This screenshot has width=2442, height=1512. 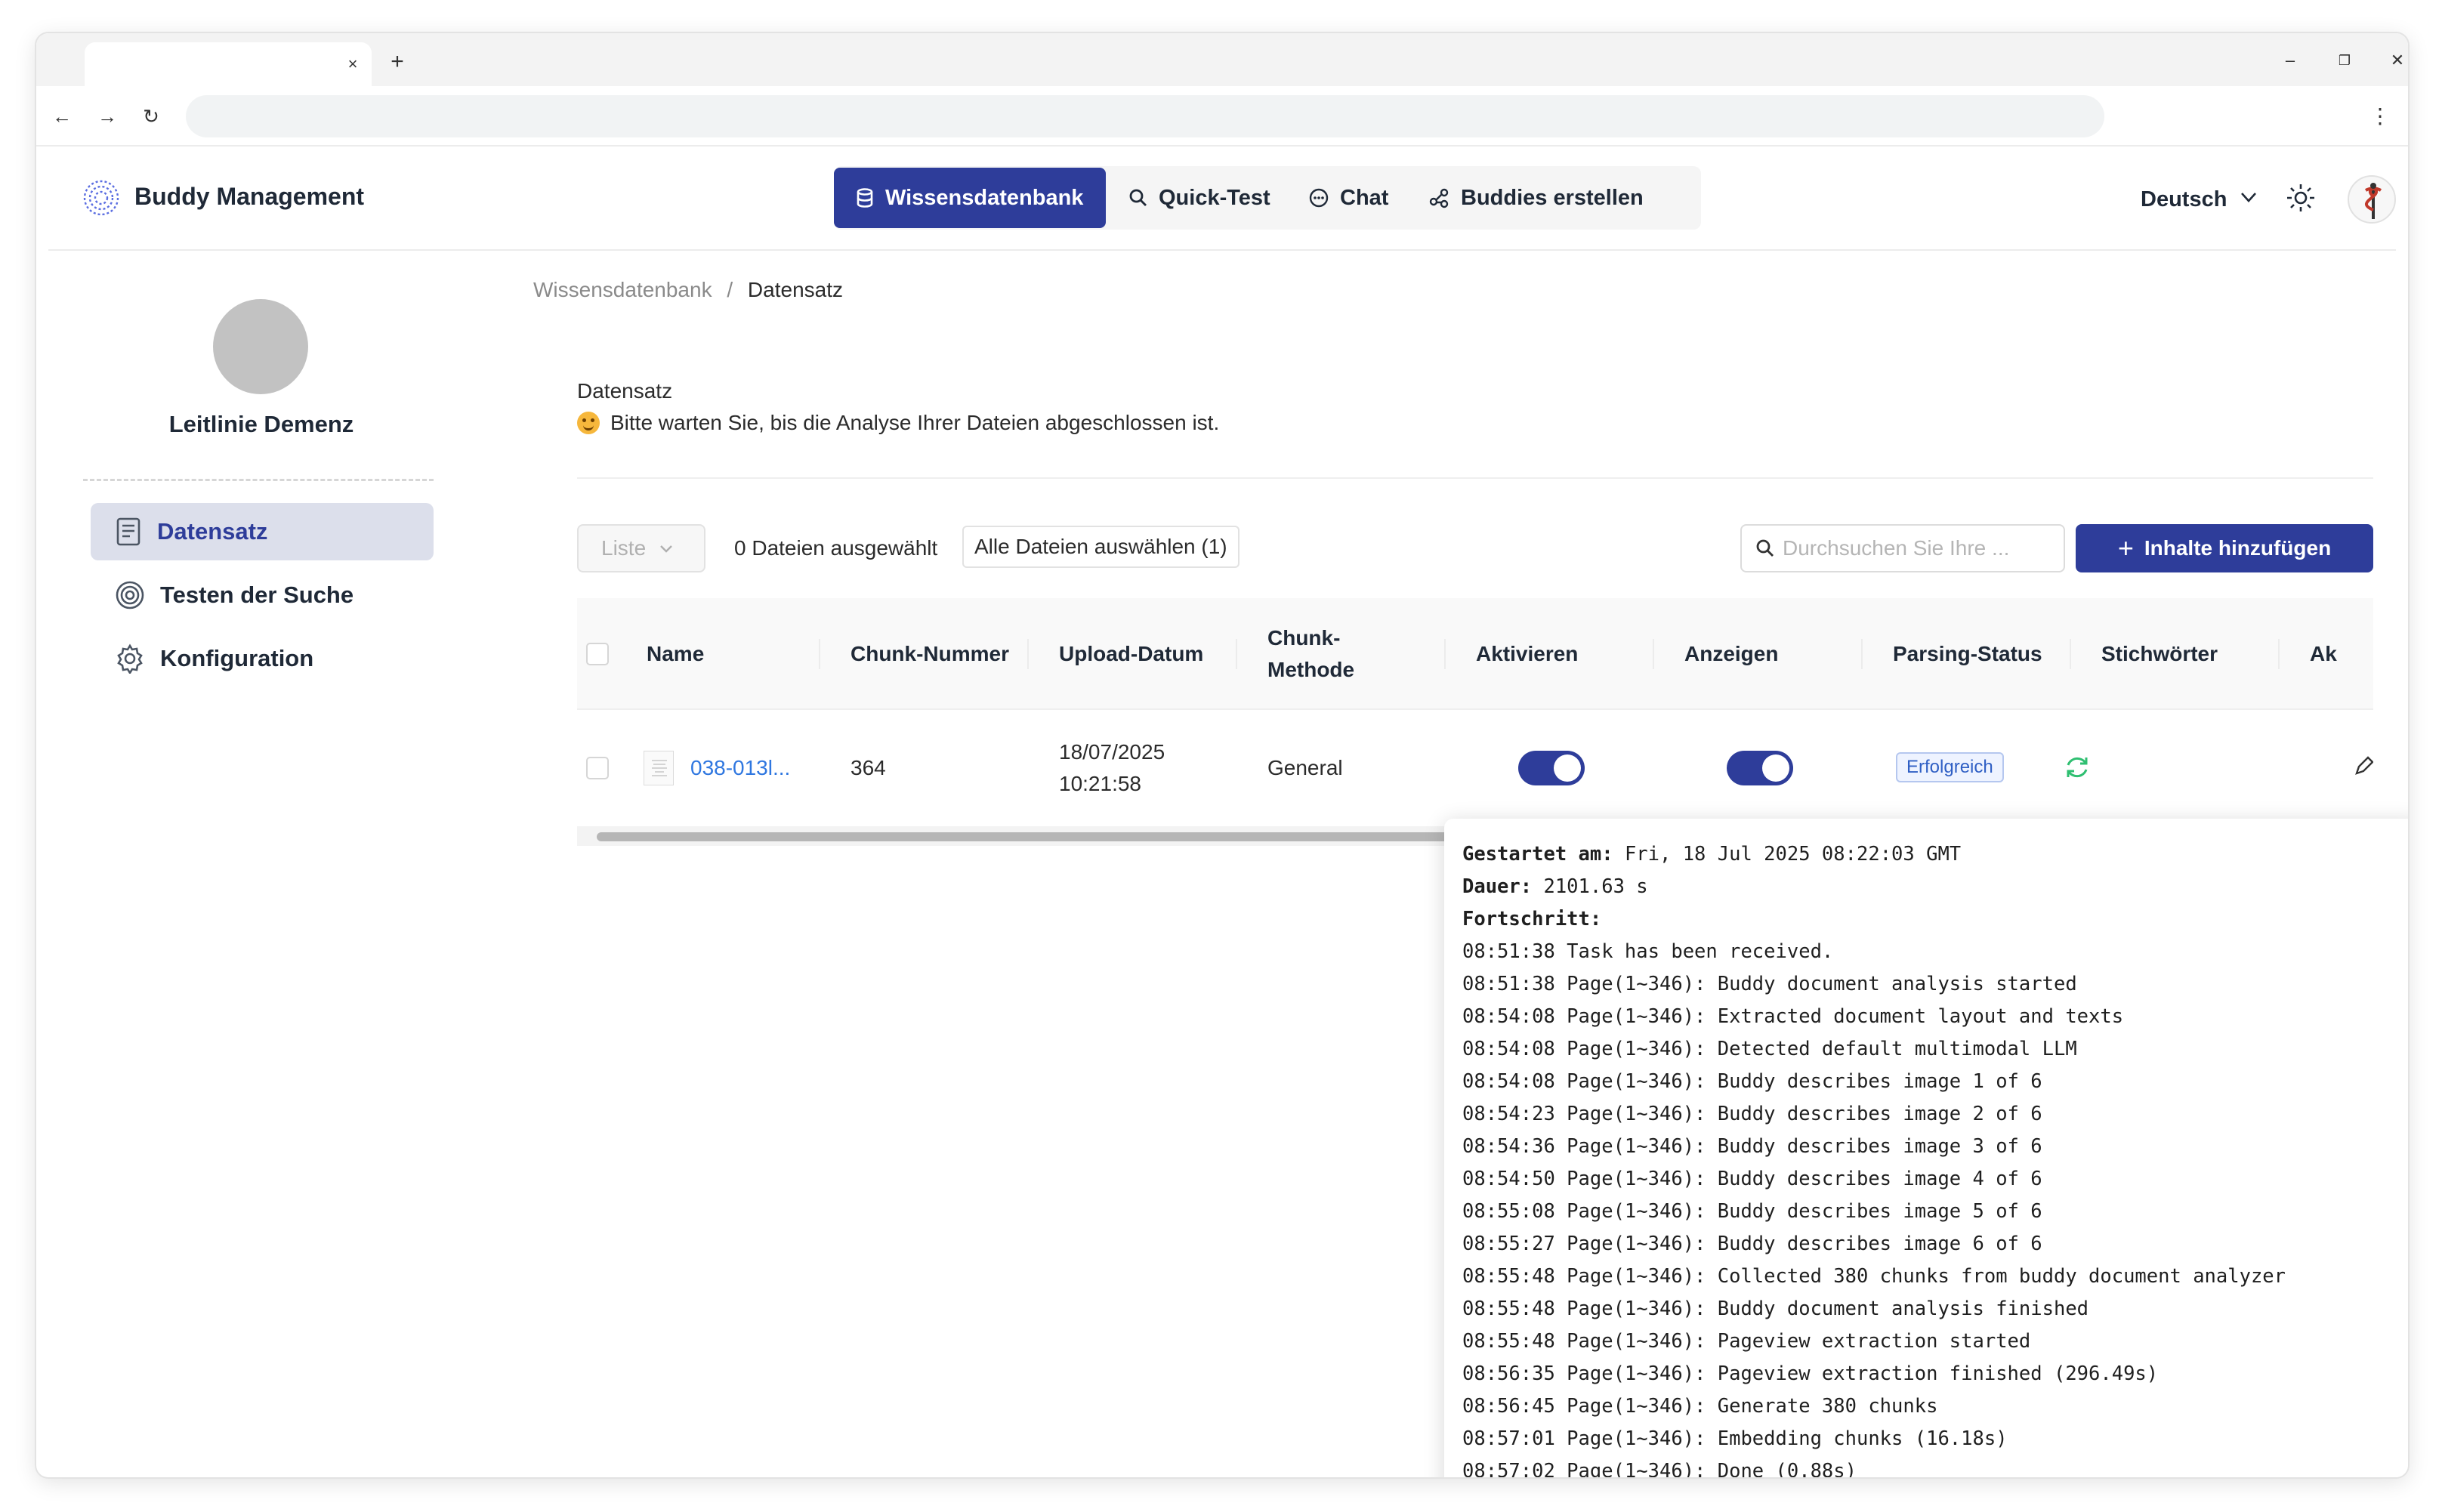 I want to click on tab-close-icon: ×, so click(x=353, y=64).